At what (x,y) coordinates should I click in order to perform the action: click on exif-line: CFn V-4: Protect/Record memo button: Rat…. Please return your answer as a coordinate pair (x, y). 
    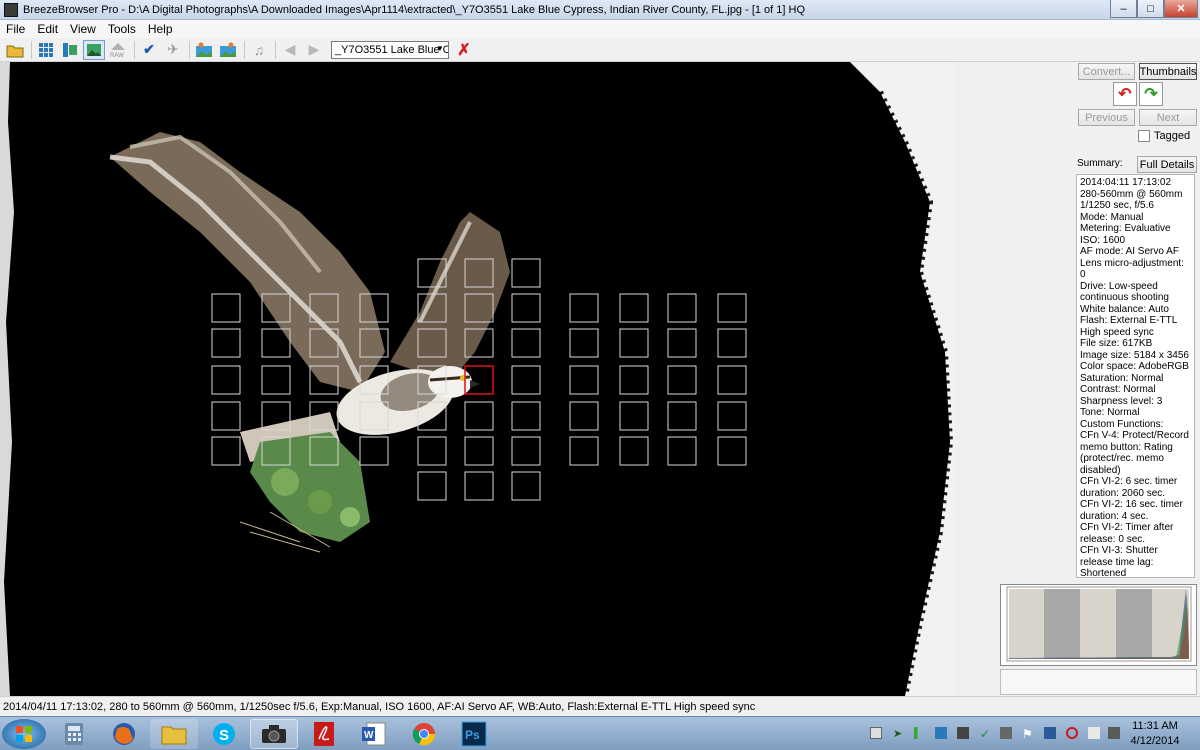
    Looking at the image, I should click on (1134, 453).